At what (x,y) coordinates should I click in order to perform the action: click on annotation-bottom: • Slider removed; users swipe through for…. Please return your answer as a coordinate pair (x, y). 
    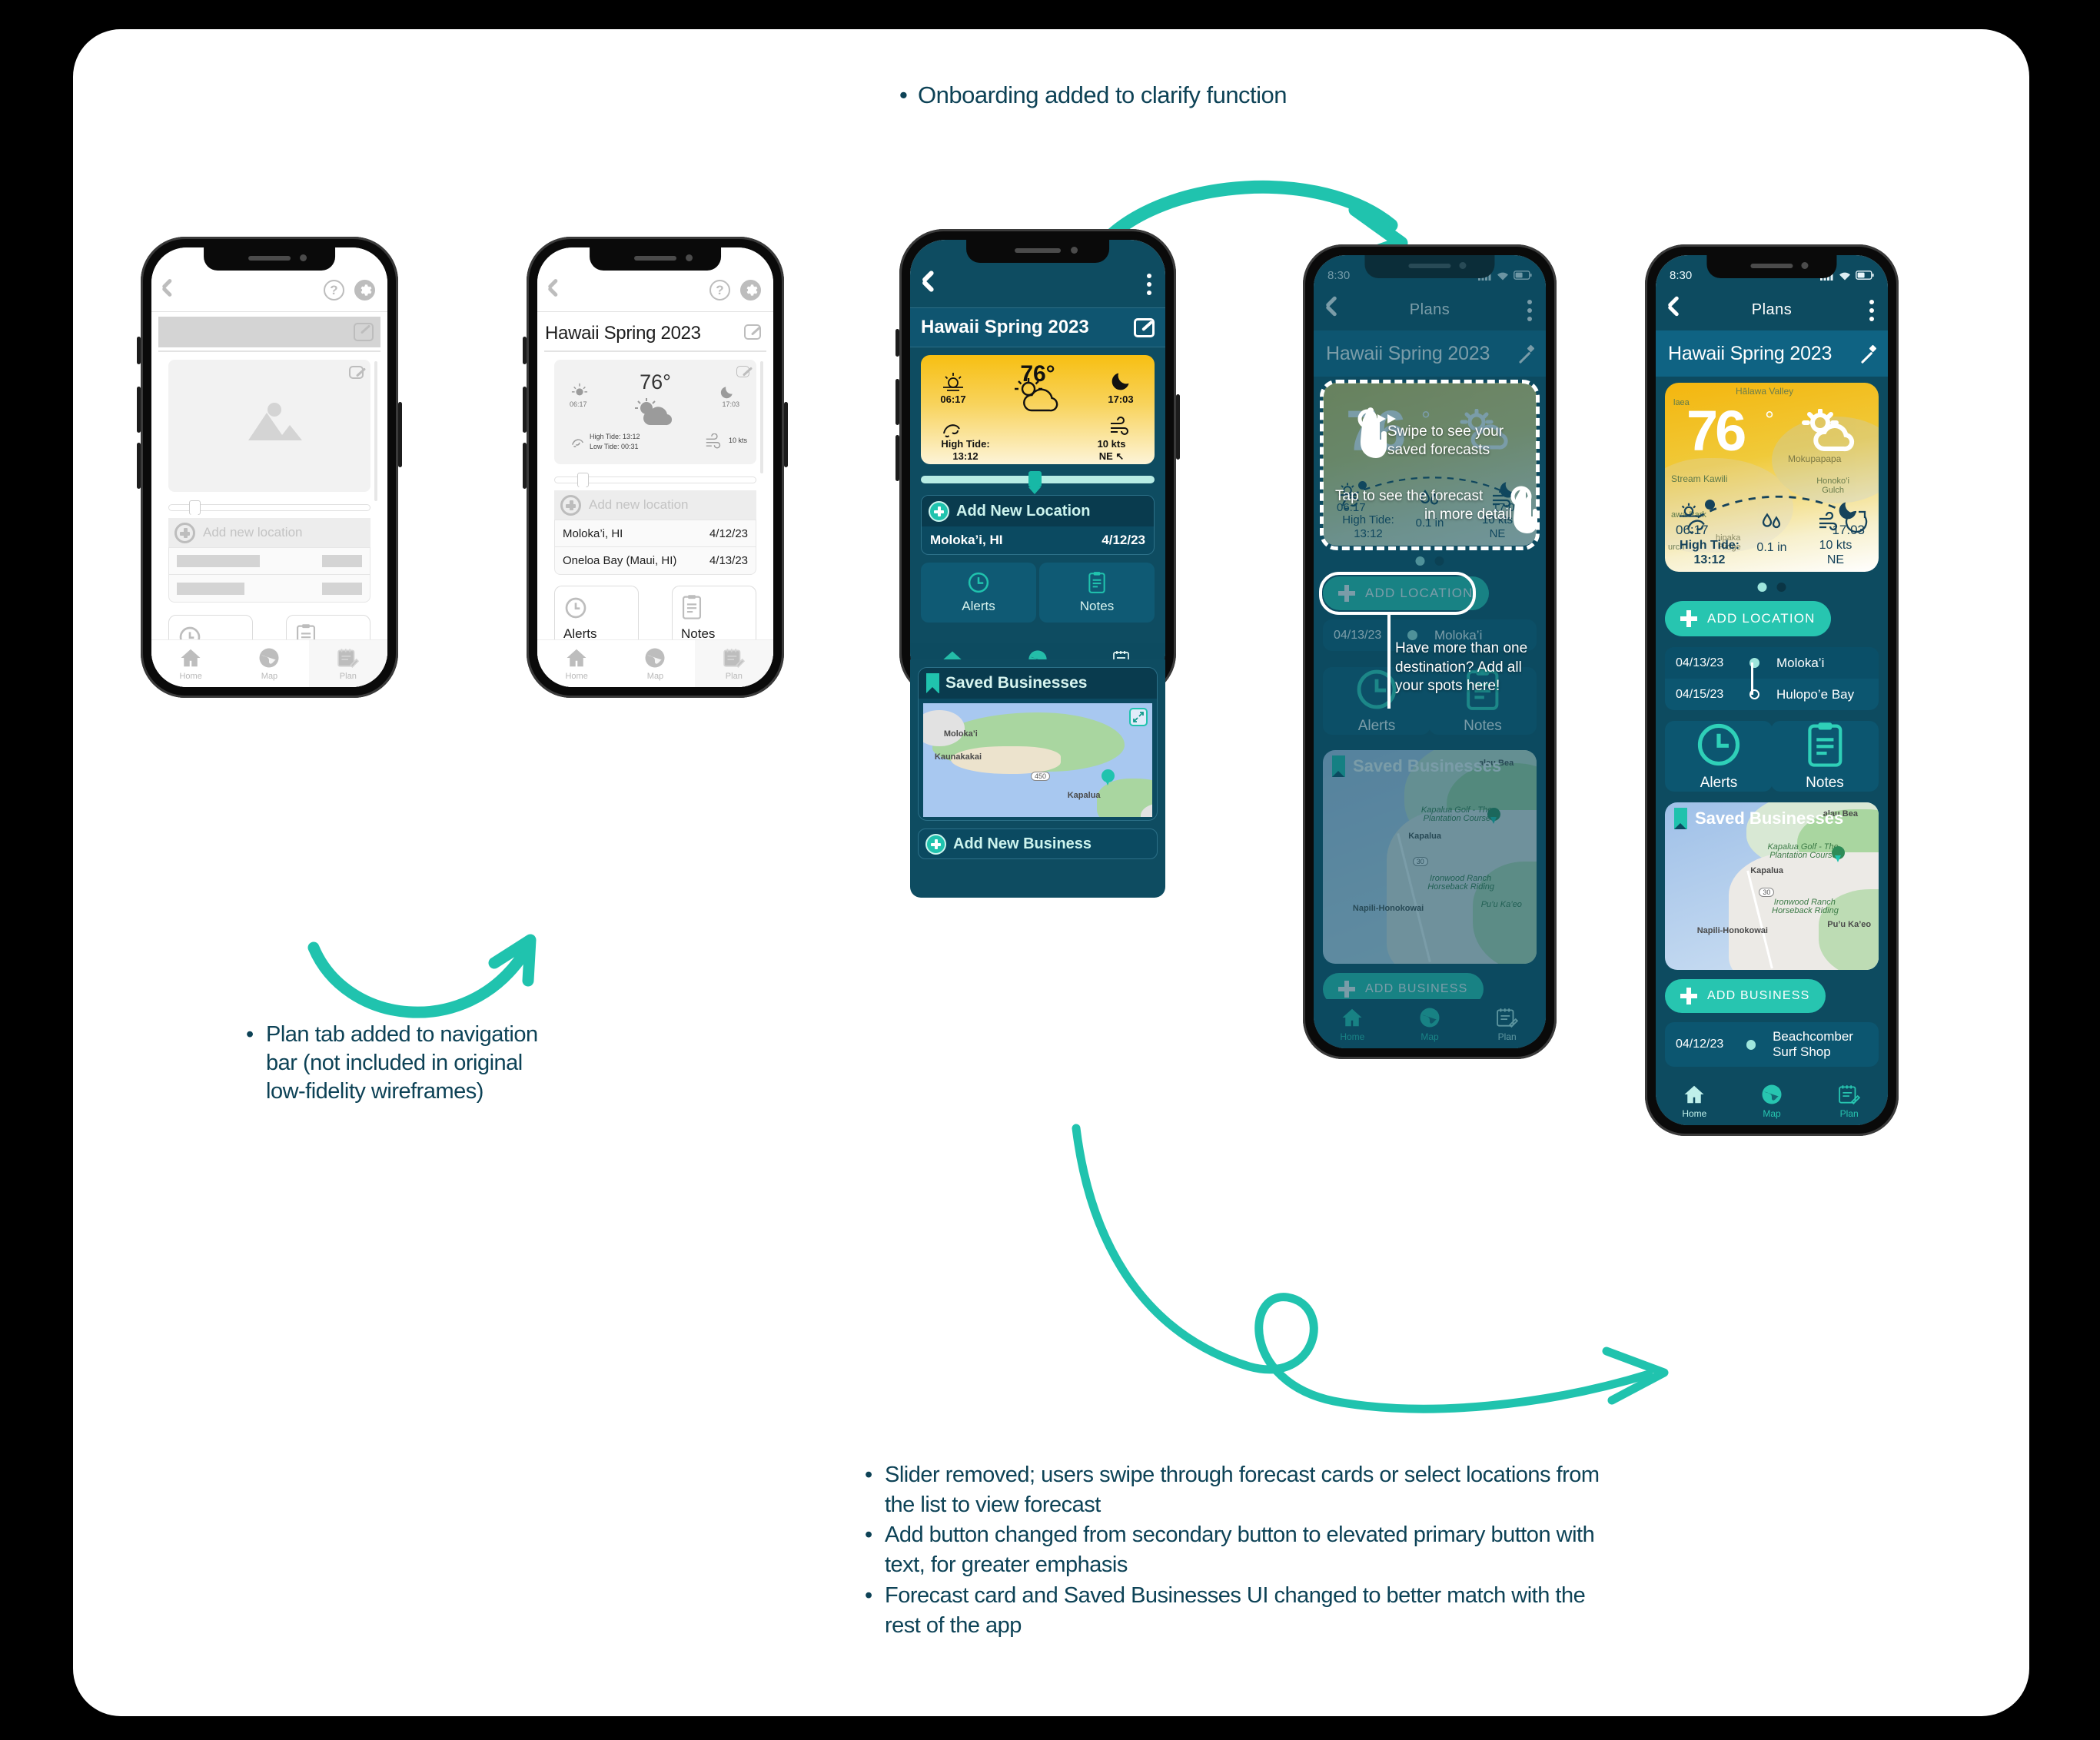
    Looking at the image, I should click on (1232, 1550).